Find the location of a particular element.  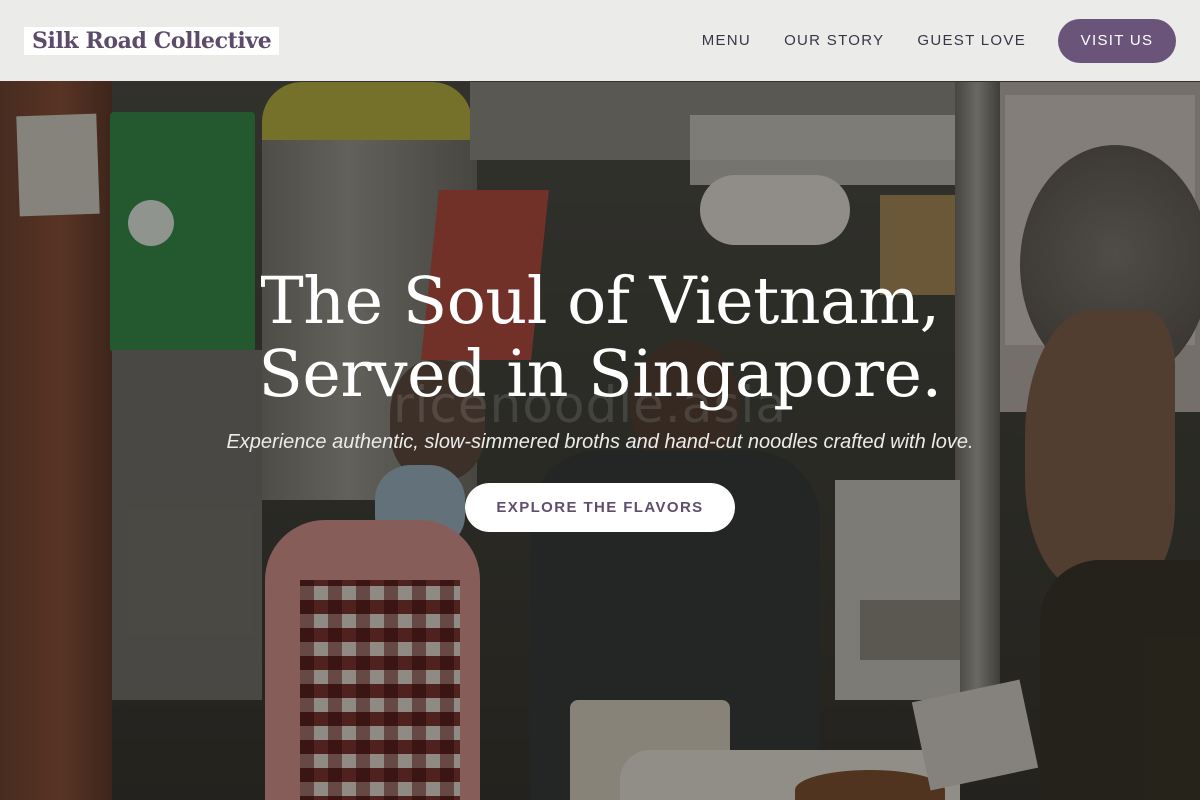

visit-us-button: VISIT US is located at coordinates (1117, 40).